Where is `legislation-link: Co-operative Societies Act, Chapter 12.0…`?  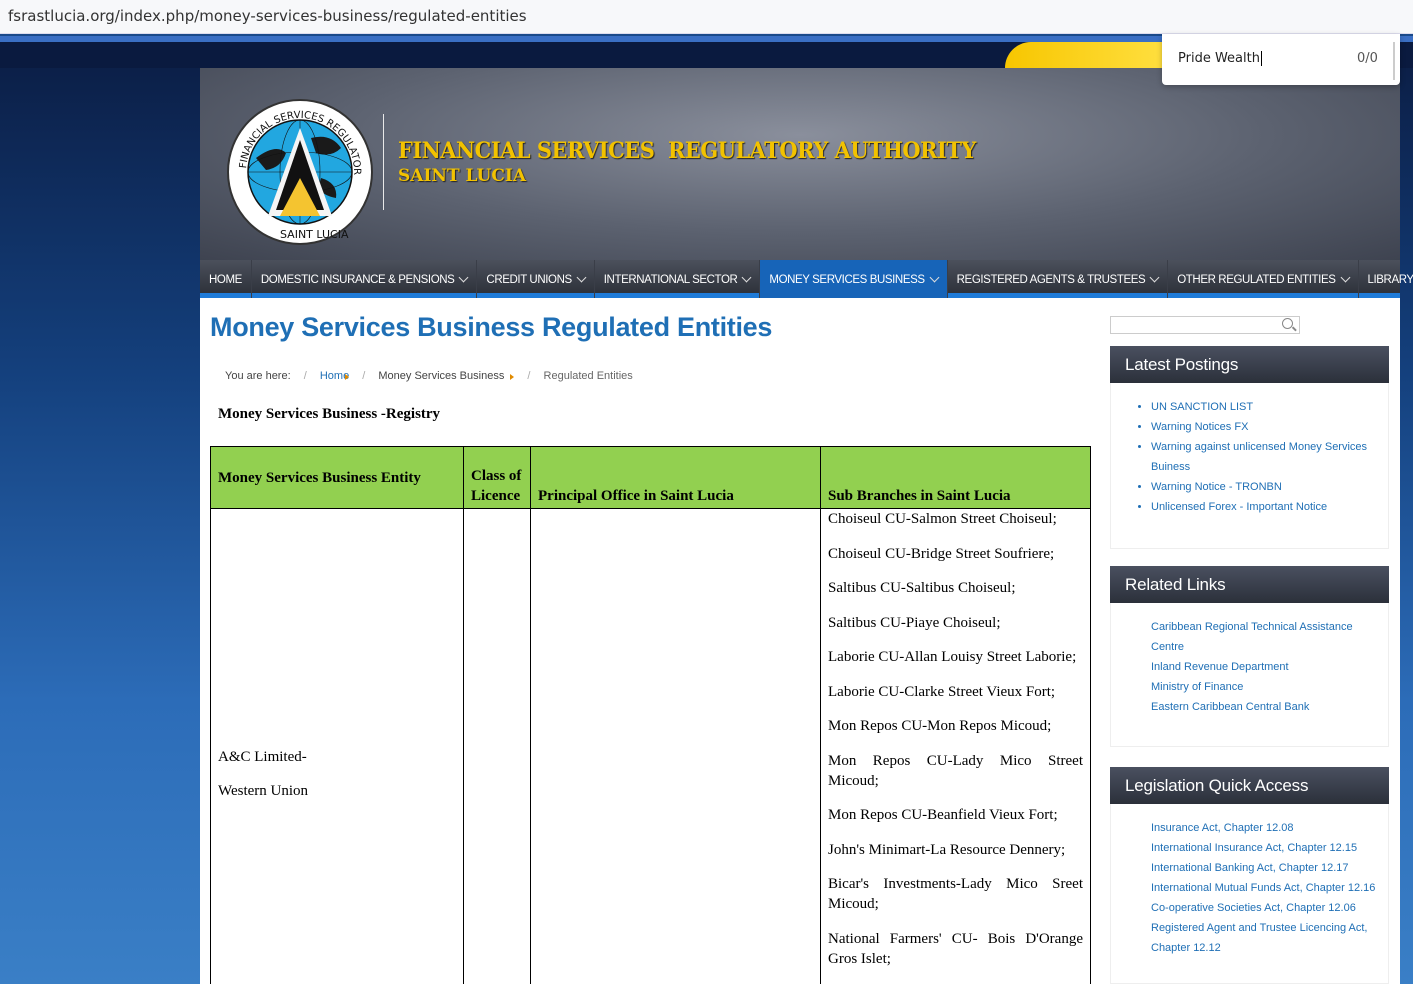 legislation-link: Co-operative Societies Act, Chapter 12.0… is located at coordinates (1264, 908).